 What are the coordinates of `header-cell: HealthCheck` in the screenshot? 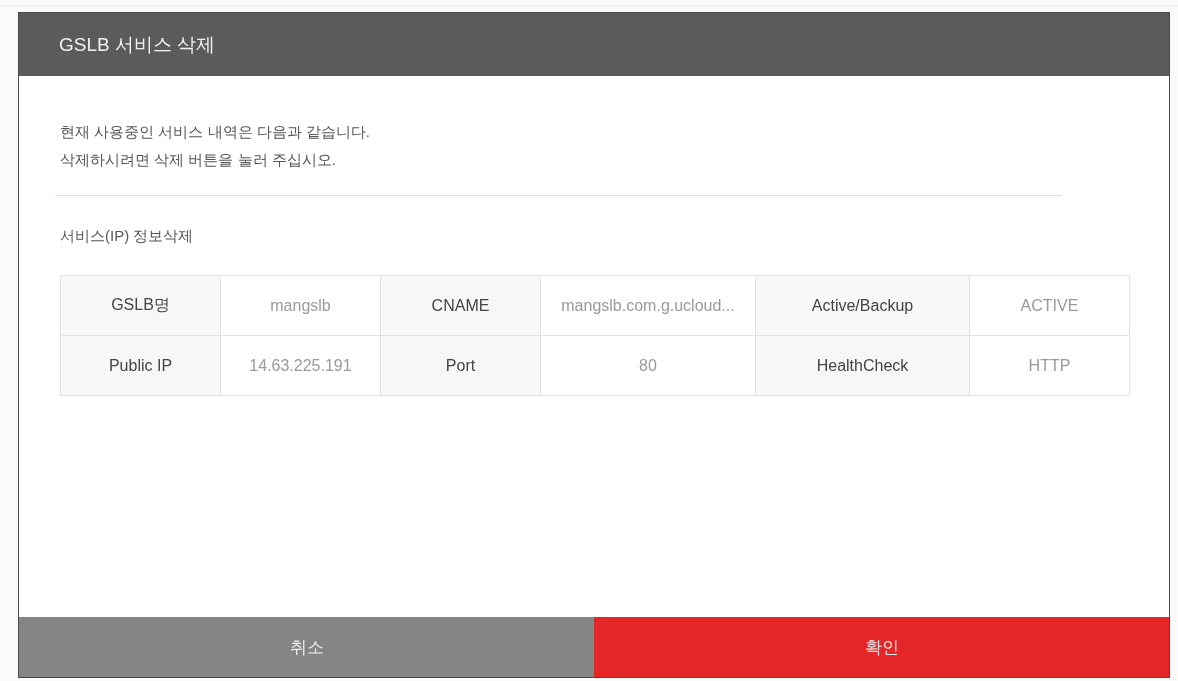 It's located at (863, 366).